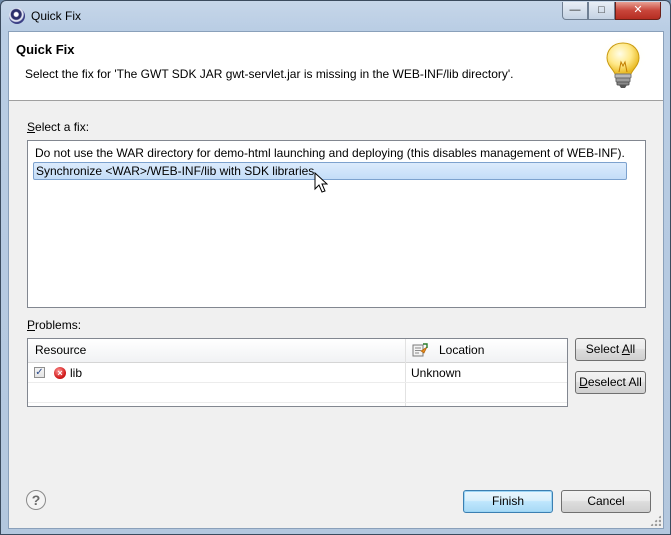 The image size is (671, 535). I want to click on title-bar: Quick Fix — □ ✕, so click(335, 16).